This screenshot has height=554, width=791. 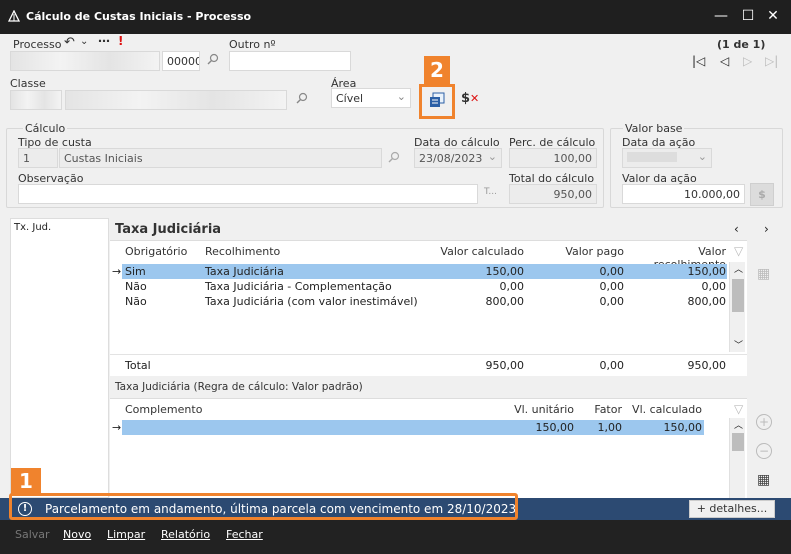 What do you see at coordinates (601, 409) in the screenshot?
I see `column-header: Fator` at bounding box center [601, 409].